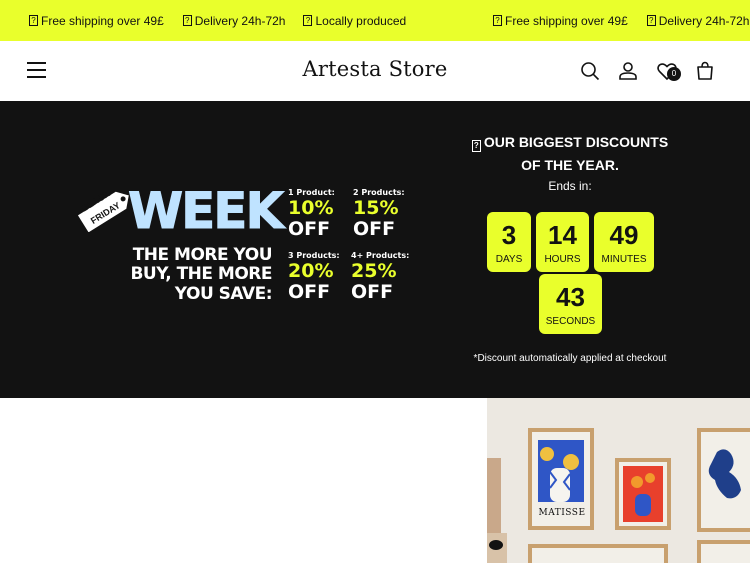 The width and height of the screenshot is (750, 563). Describe the element at coordinates (576, 142) in the screenshot. I see `countdown-title-line1: OUR BIGGEST DISCOUNTS` at that location.